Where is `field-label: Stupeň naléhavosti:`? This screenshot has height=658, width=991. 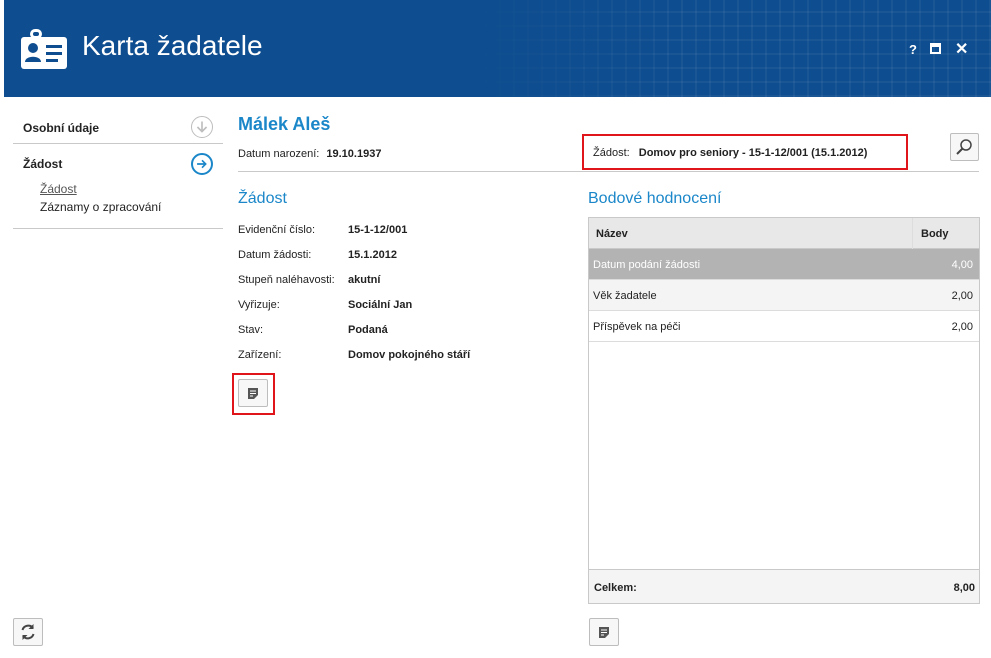 field-label: Stupeň naléhavosti: is located at coordinates (286, 280).